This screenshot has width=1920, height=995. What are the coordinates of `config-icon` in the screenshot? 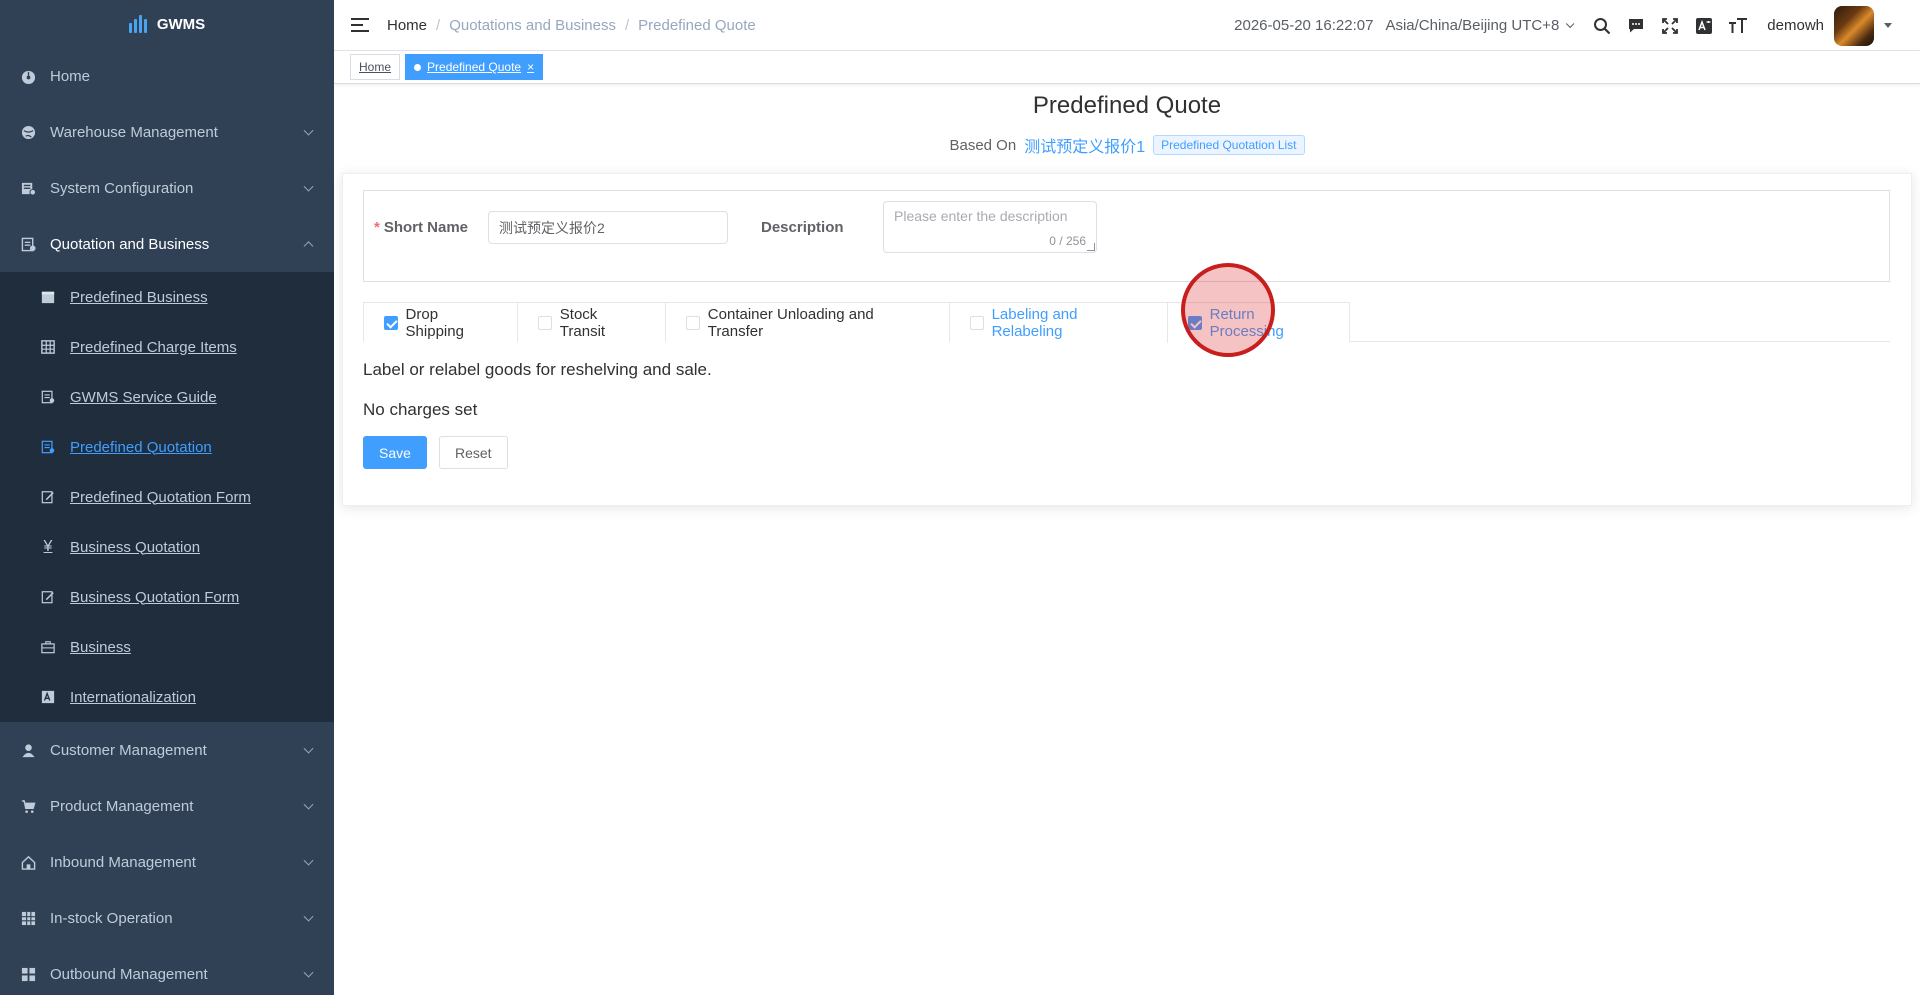 It's located at (28, 188).